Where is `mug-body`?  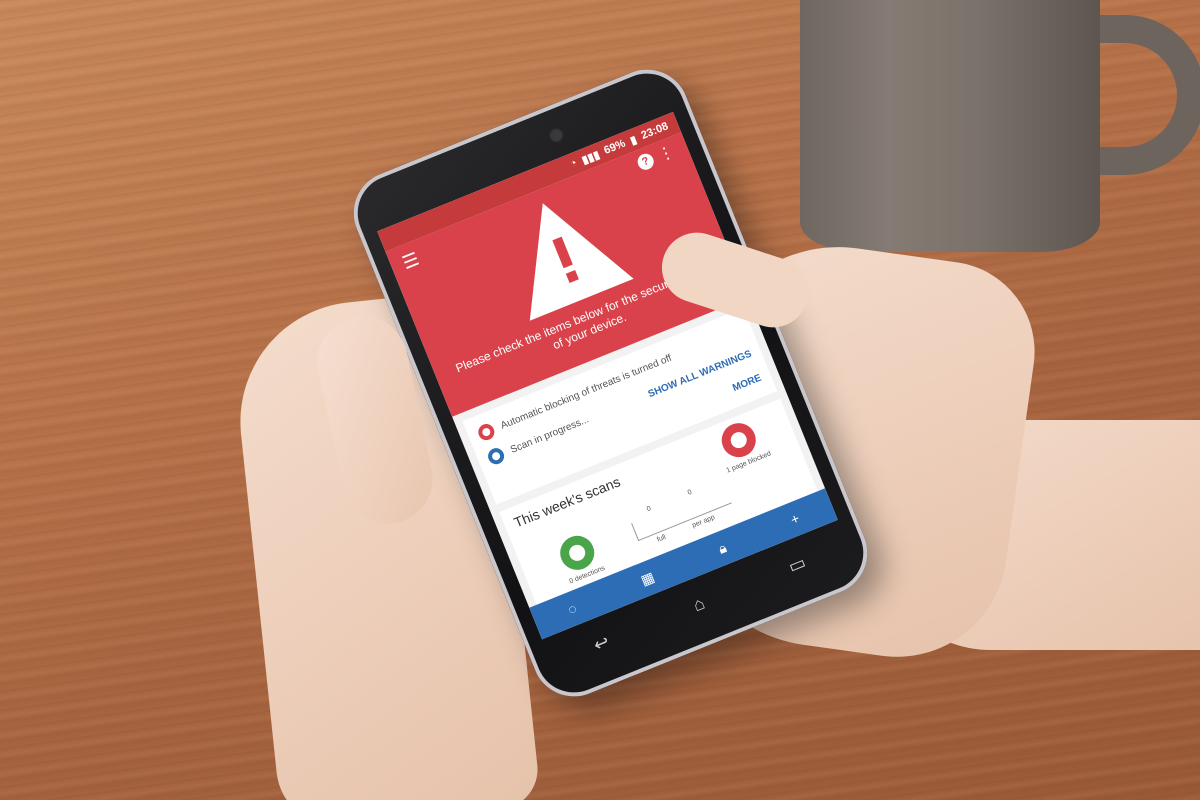
mug-body is located at coordinates (950, 126).